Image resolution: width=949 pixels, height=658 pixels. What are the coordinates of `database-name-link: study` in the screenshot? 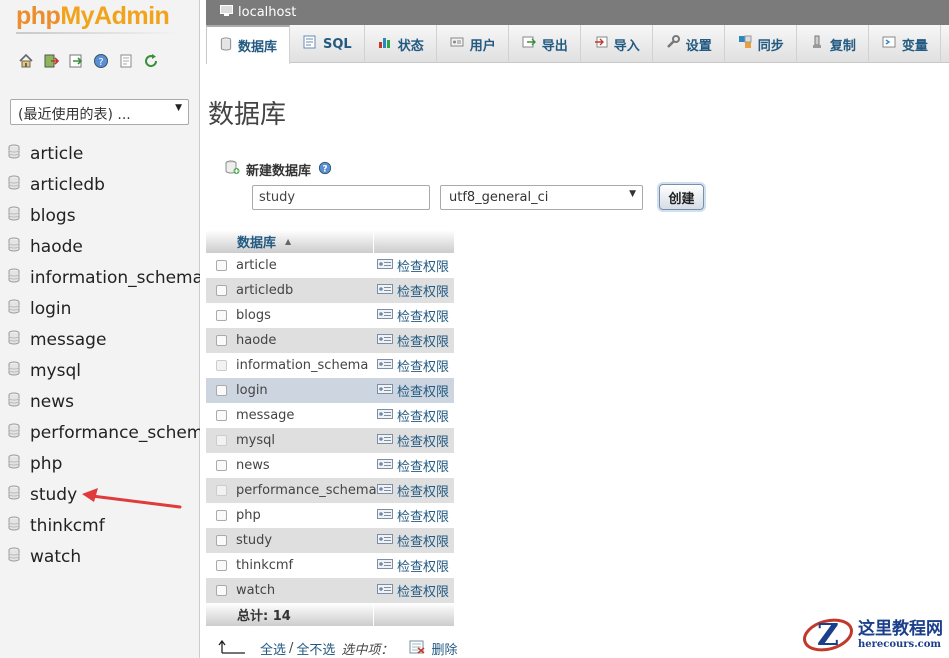 It's located at (305, 540).